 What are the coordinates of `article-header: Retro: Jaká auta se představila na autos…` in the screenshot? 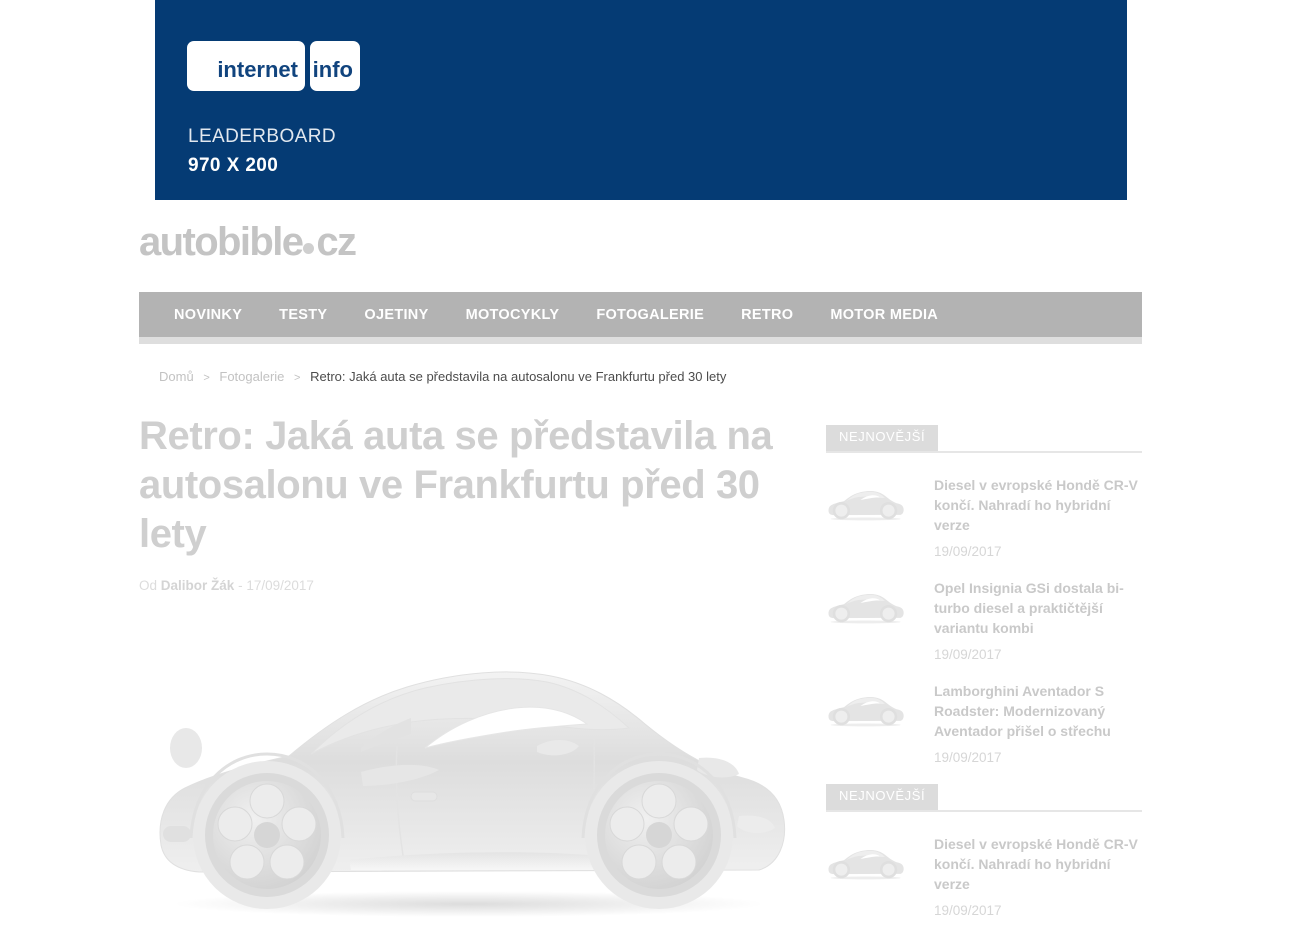 It's located at (471, 502).